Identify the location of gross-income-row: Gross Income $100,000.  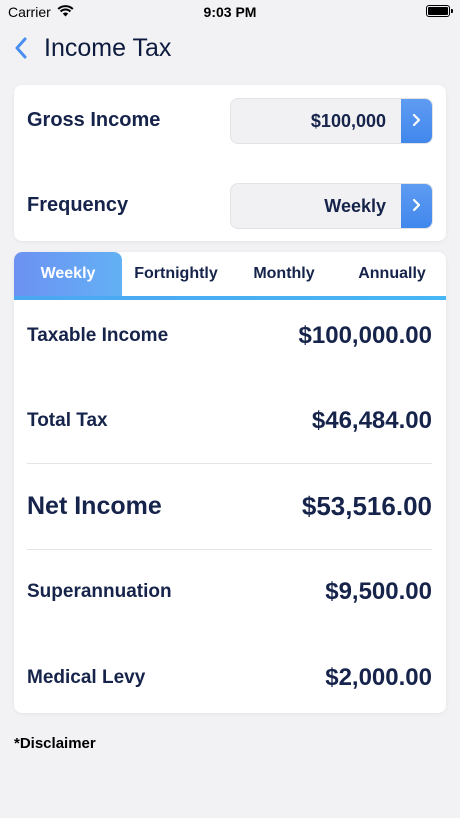
(230, 121).